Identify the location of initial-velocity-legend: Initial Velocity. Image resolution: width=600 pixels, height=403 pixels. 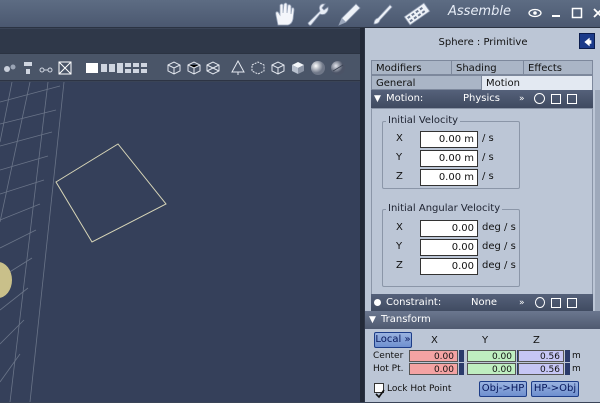
(423, 120).